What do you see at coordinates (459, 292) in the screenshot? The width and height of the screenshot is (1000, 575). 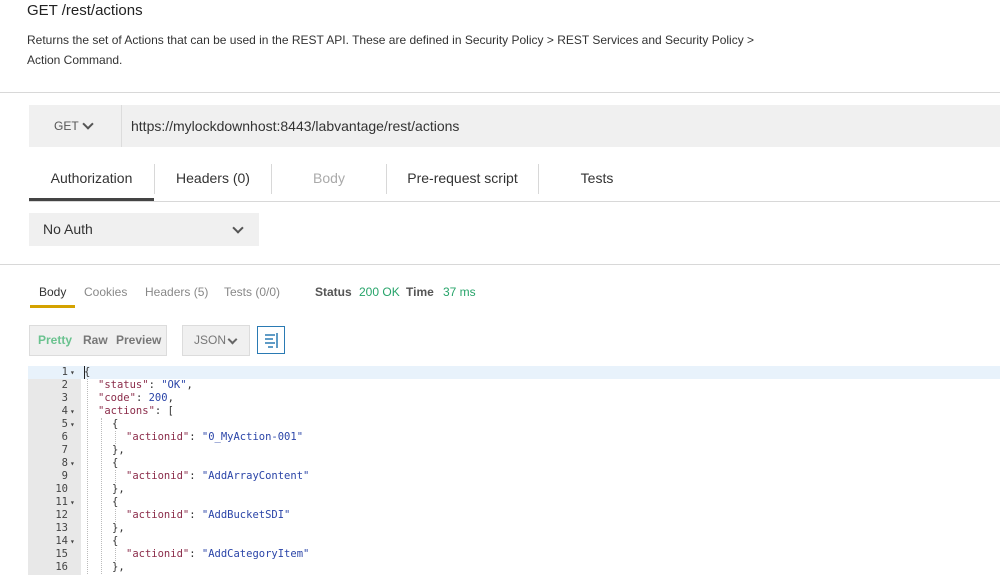 I see `time-value: 37 ms` at bounding box center [459, 292].